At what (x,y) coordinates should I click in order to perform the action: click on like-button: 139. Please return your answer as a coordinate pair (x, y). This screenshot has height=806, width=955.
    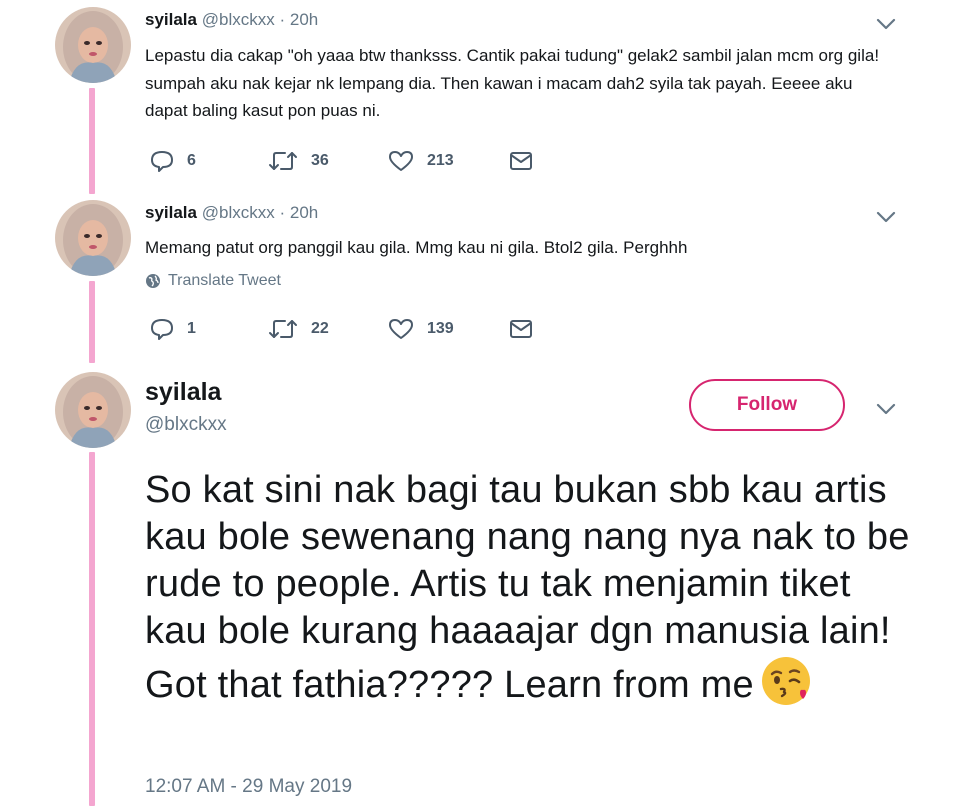
    Looking at the image, I should click on (420, 329).